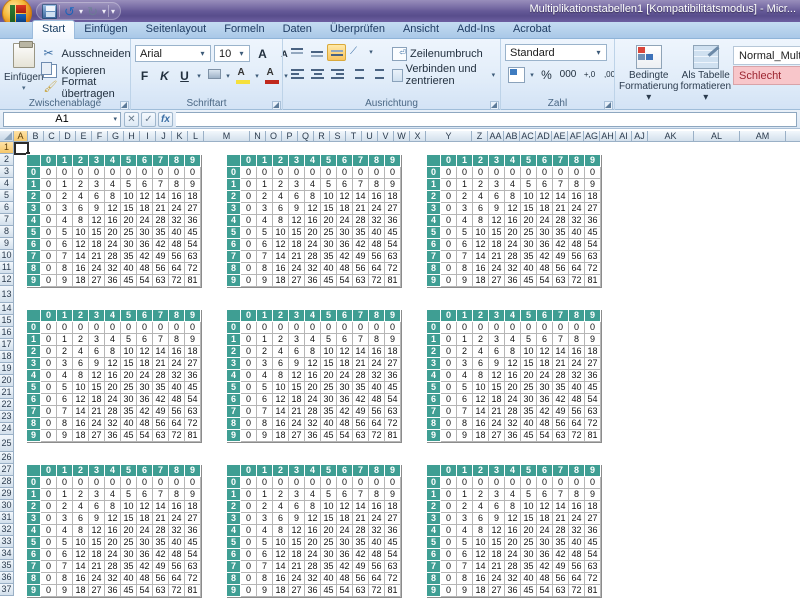  I want to click on table-cell: 27, so click(192, 208).